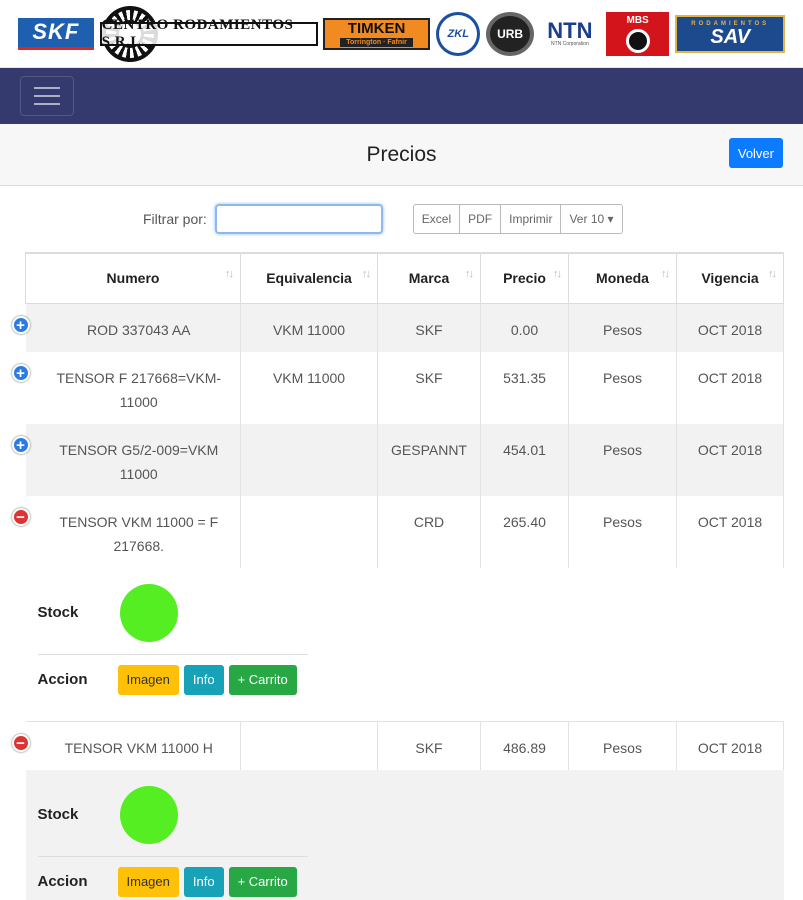 Image resolution: width=803 pixels, height=900 pixels. Describe the element at coordinates (376, 42) in the screenshot. I see `timken-subtitle: Torrington · Fafnir` at that location.